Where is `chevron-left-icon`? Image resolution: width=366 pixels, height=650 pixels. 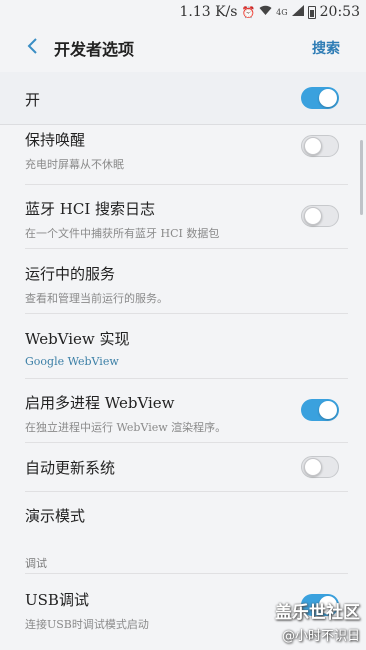 chevron-left-icon is located at coordinates (32, 48).